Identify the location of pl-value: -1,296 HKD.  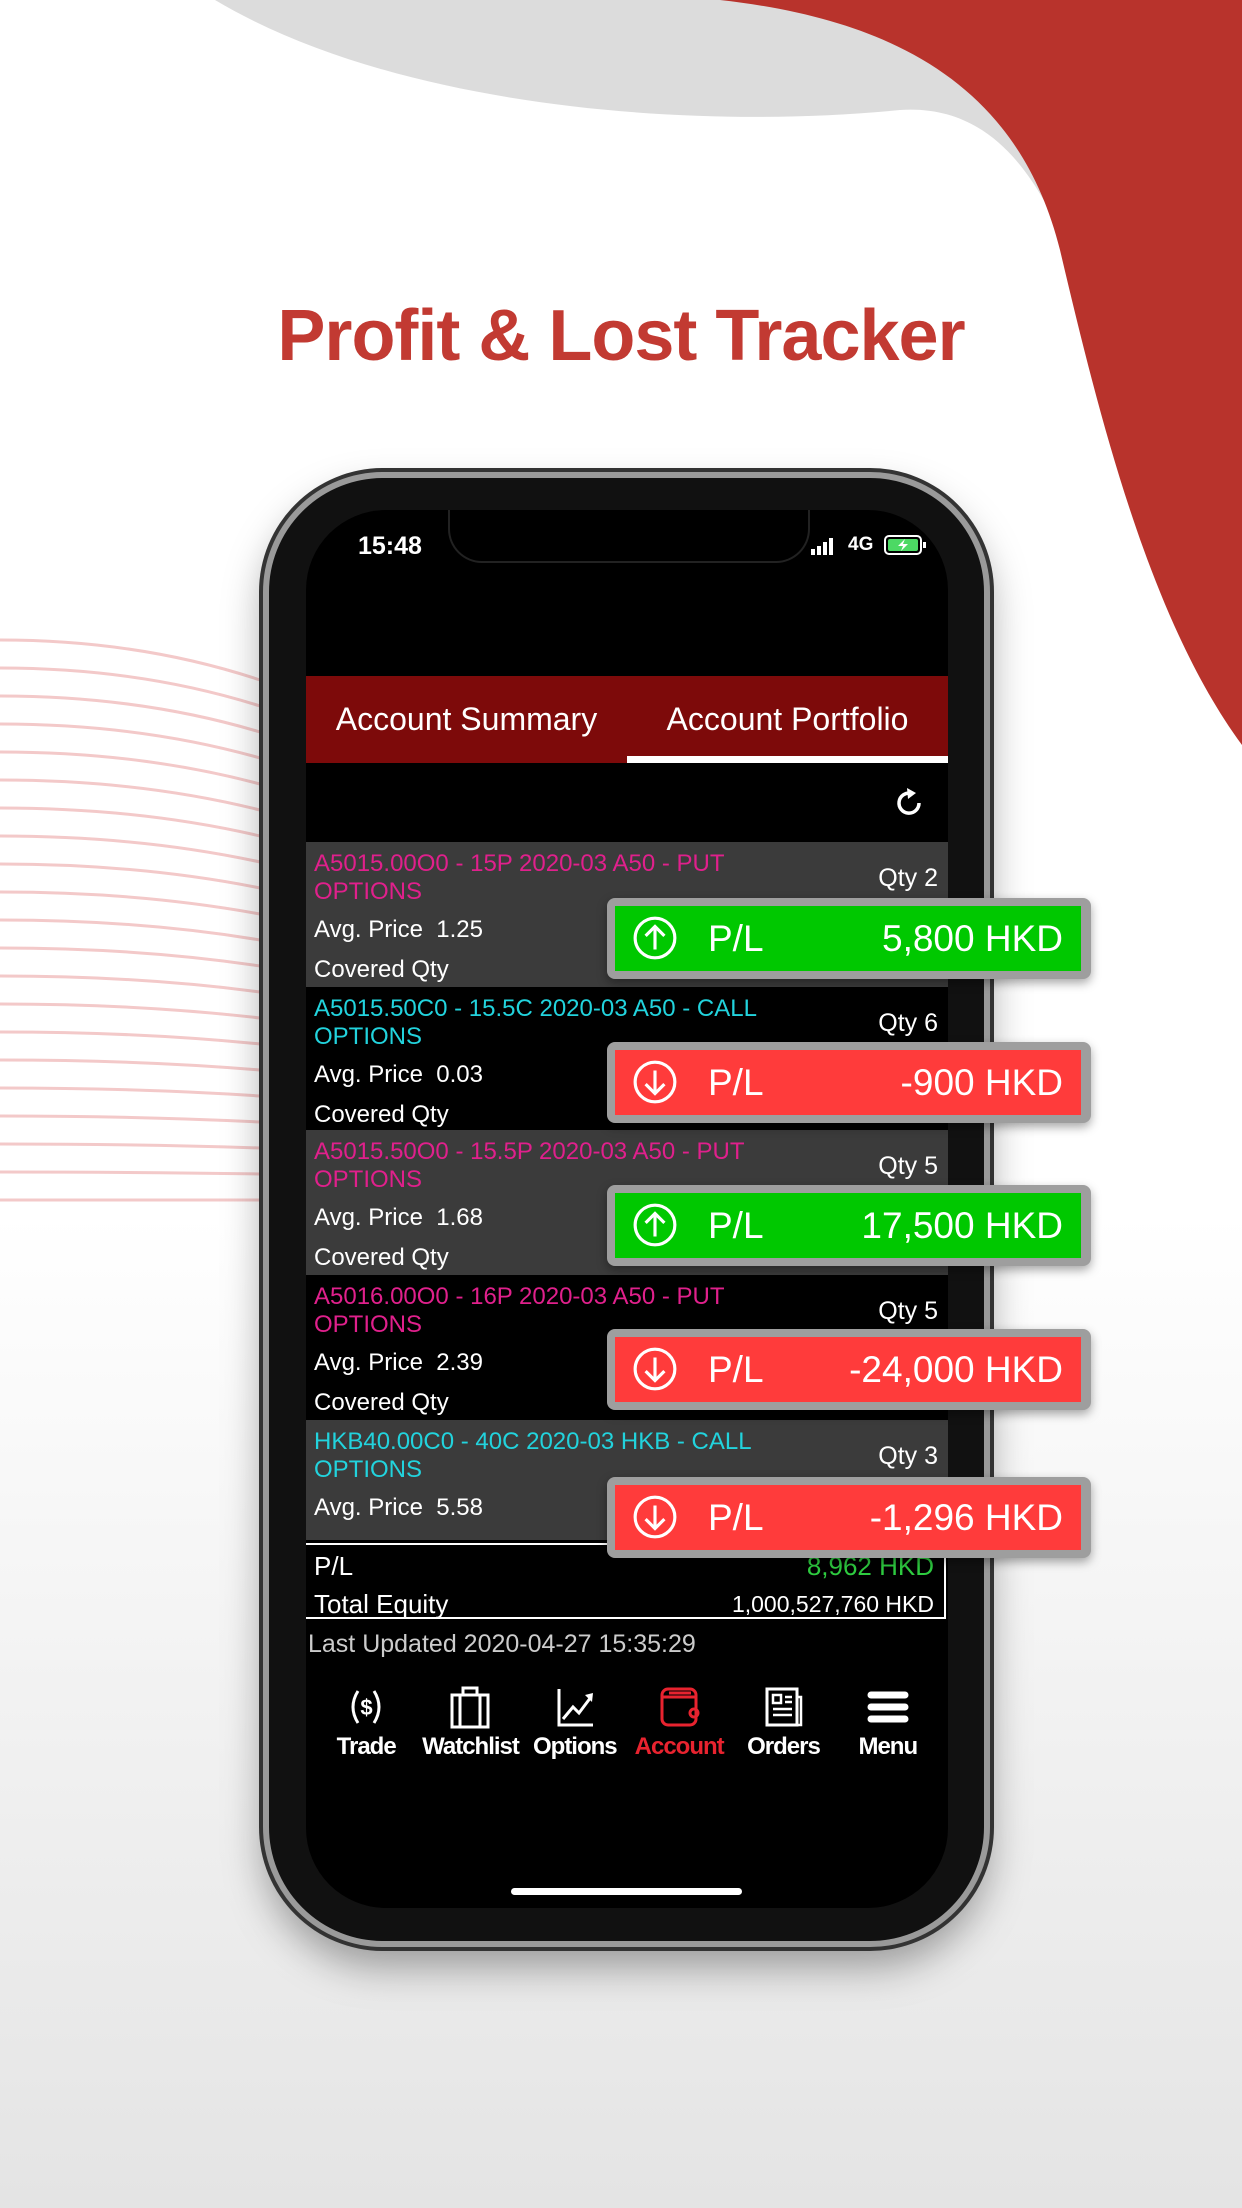
(966, 1517).